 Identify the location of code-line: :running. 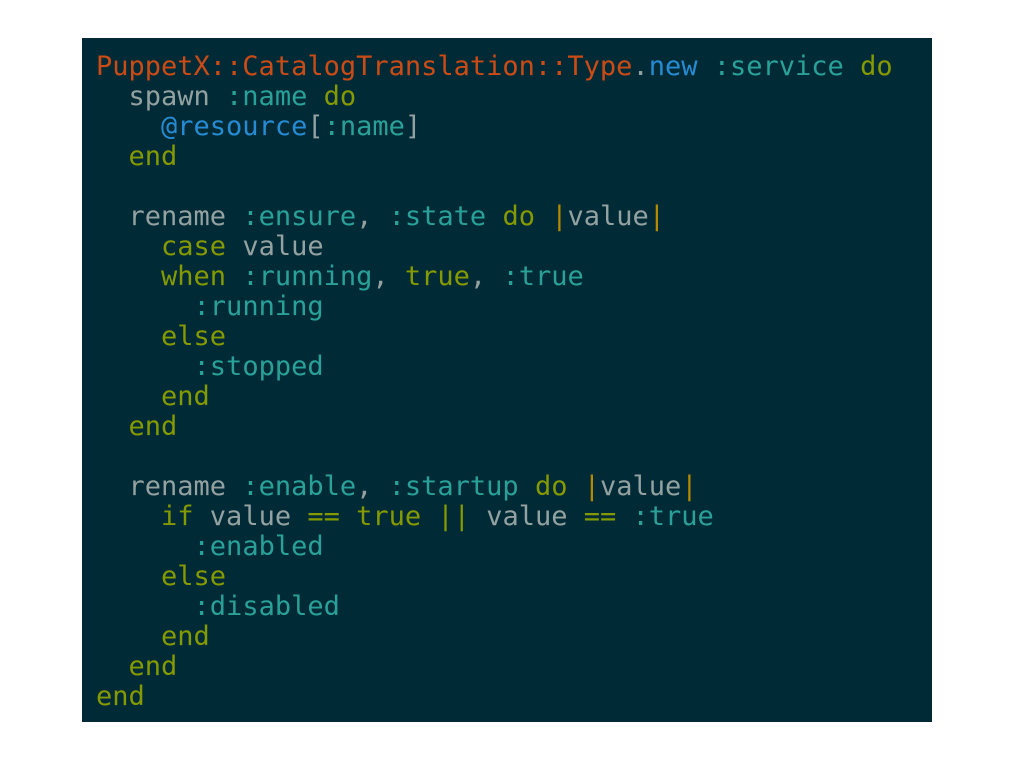
(514, 307).